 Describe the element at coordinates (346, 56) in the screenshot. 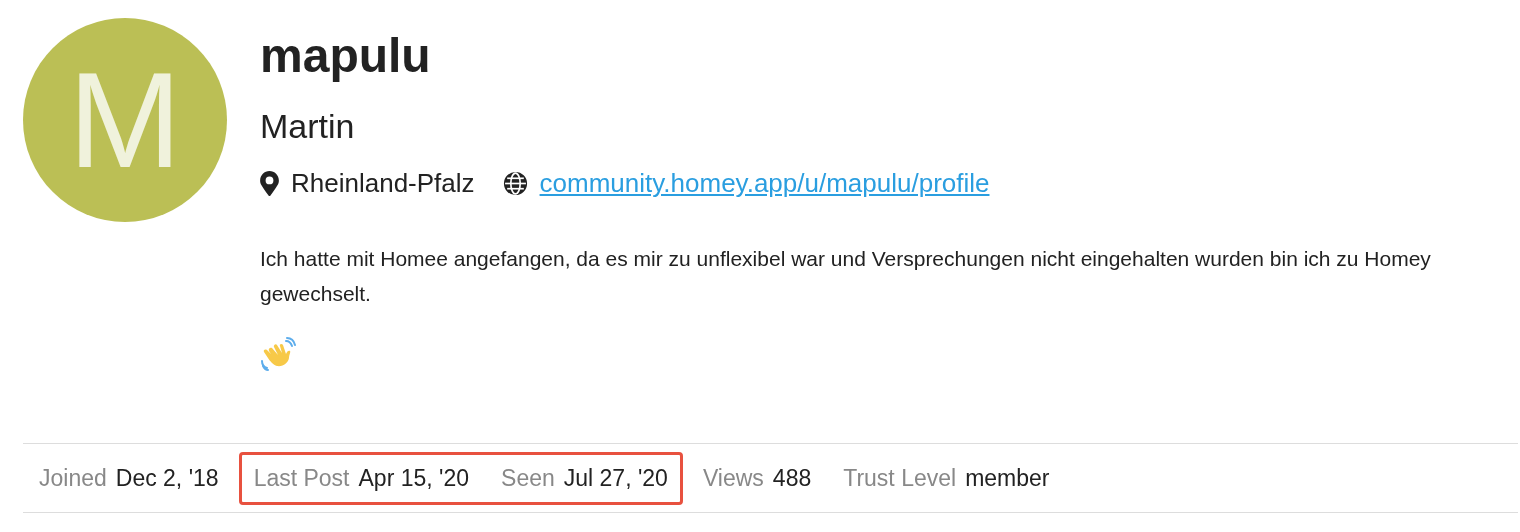

I see `username: mapulu` at that location.